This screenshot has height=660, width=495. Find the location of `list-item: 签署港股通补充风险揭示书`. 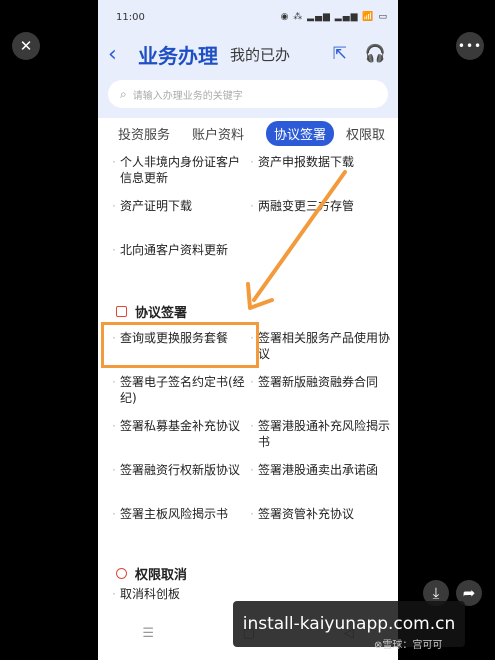

list-item: 签署港股通补充风险揭示书 is located at coordinates (320, 440).